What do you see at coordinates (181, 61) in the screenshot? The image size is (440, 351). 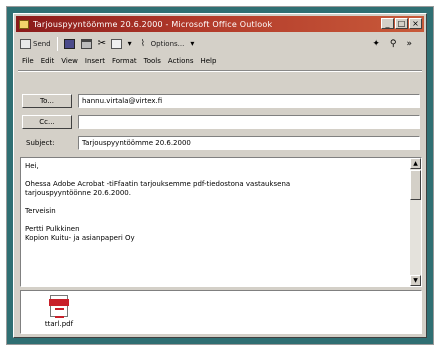 I see `menu-actions: Actions` at bounding box center [181, 61].